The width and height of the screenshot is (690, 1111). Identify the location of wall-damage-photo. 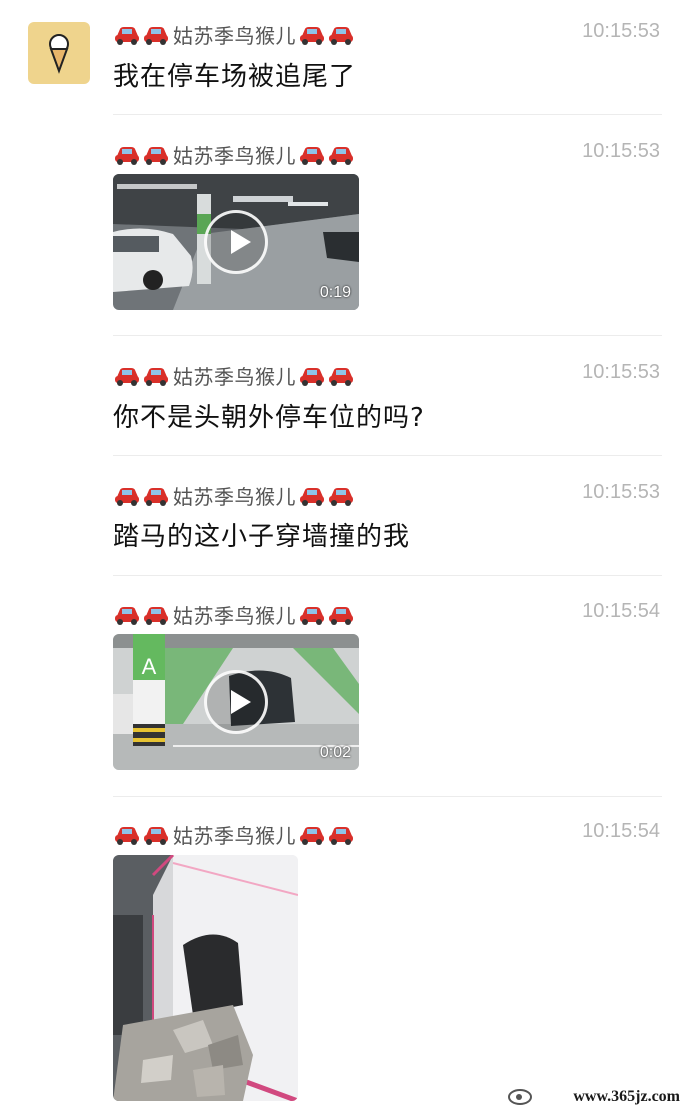
(205, 978).